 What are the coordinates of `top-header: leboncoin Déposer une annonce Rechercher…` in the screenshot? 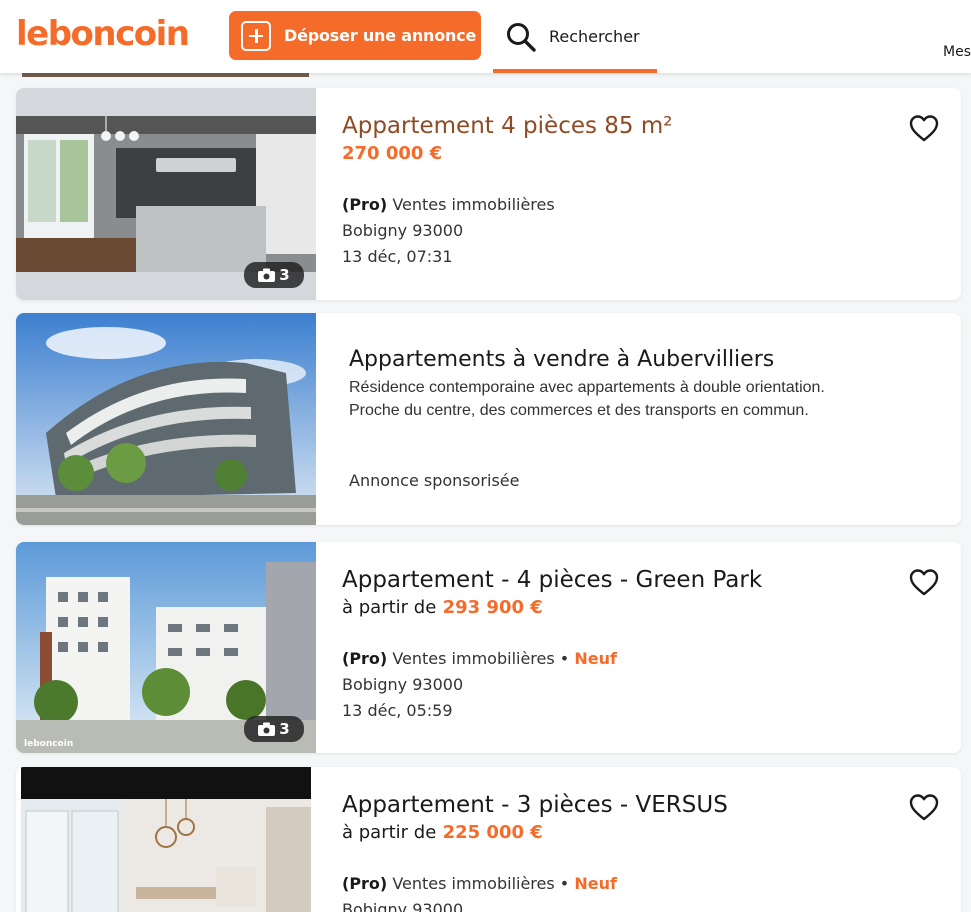 It's located at (485, 36).